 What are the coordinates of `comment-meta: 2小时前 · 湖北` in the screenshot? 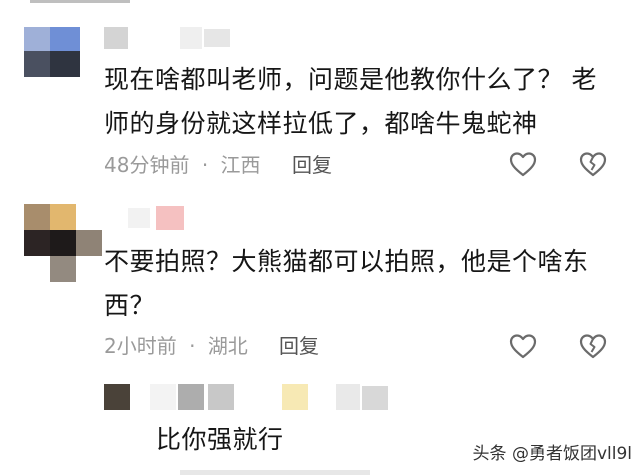 It's located at (176, 346).